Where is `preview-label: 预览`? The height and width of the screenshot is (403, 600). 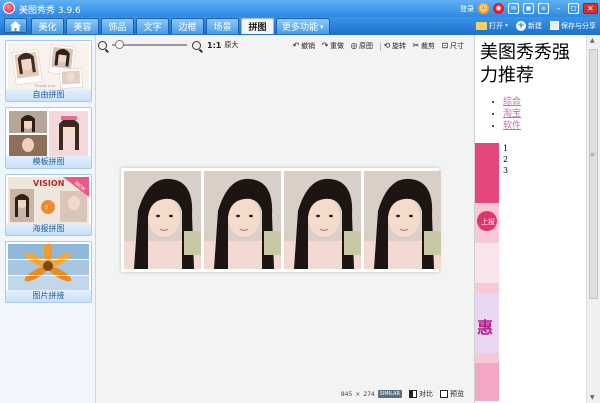
preview-label: 预览 is located at coordinates (457, 394).